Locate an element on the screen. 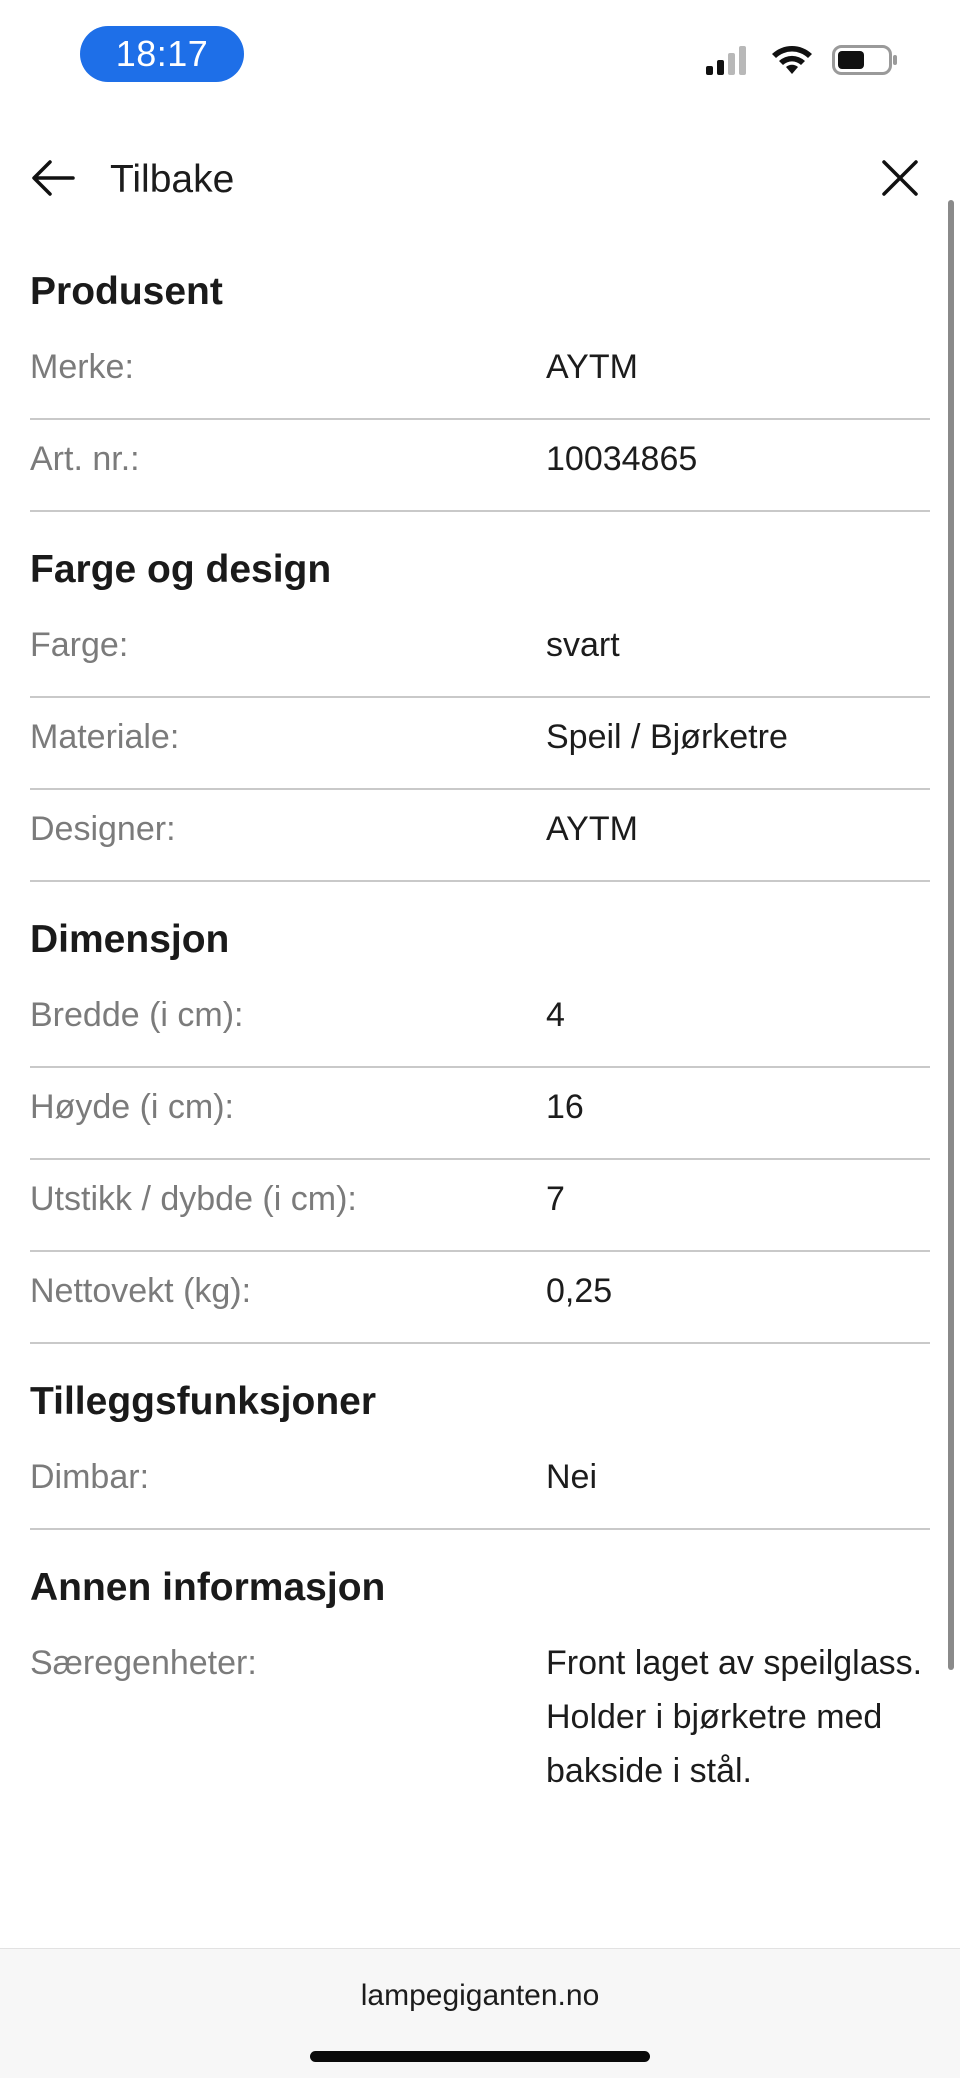  modal-header: Tilbake is located at coordinates (480, 180).